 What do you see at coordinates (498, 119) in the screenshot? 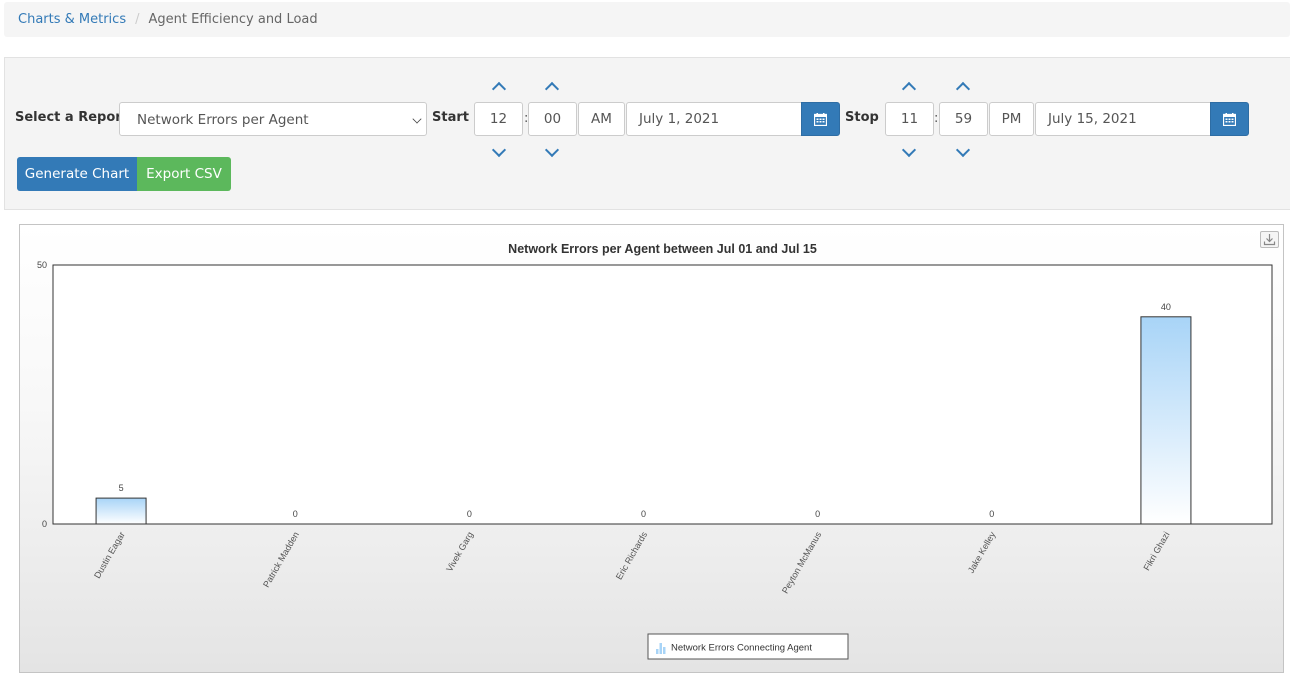
I see `start-hour-input: 12` at bounding box center [498, 119].